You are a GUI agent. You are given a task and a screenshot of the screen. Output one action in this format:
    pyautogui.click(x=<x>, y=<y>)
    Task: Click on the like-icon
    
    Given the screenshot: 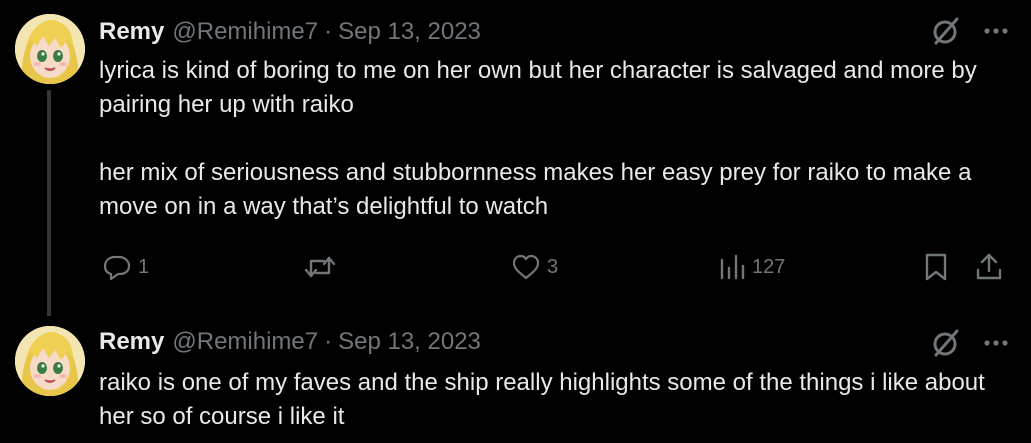 What is the action you would take?
    pyautogui.click(x=526, y=267)
    